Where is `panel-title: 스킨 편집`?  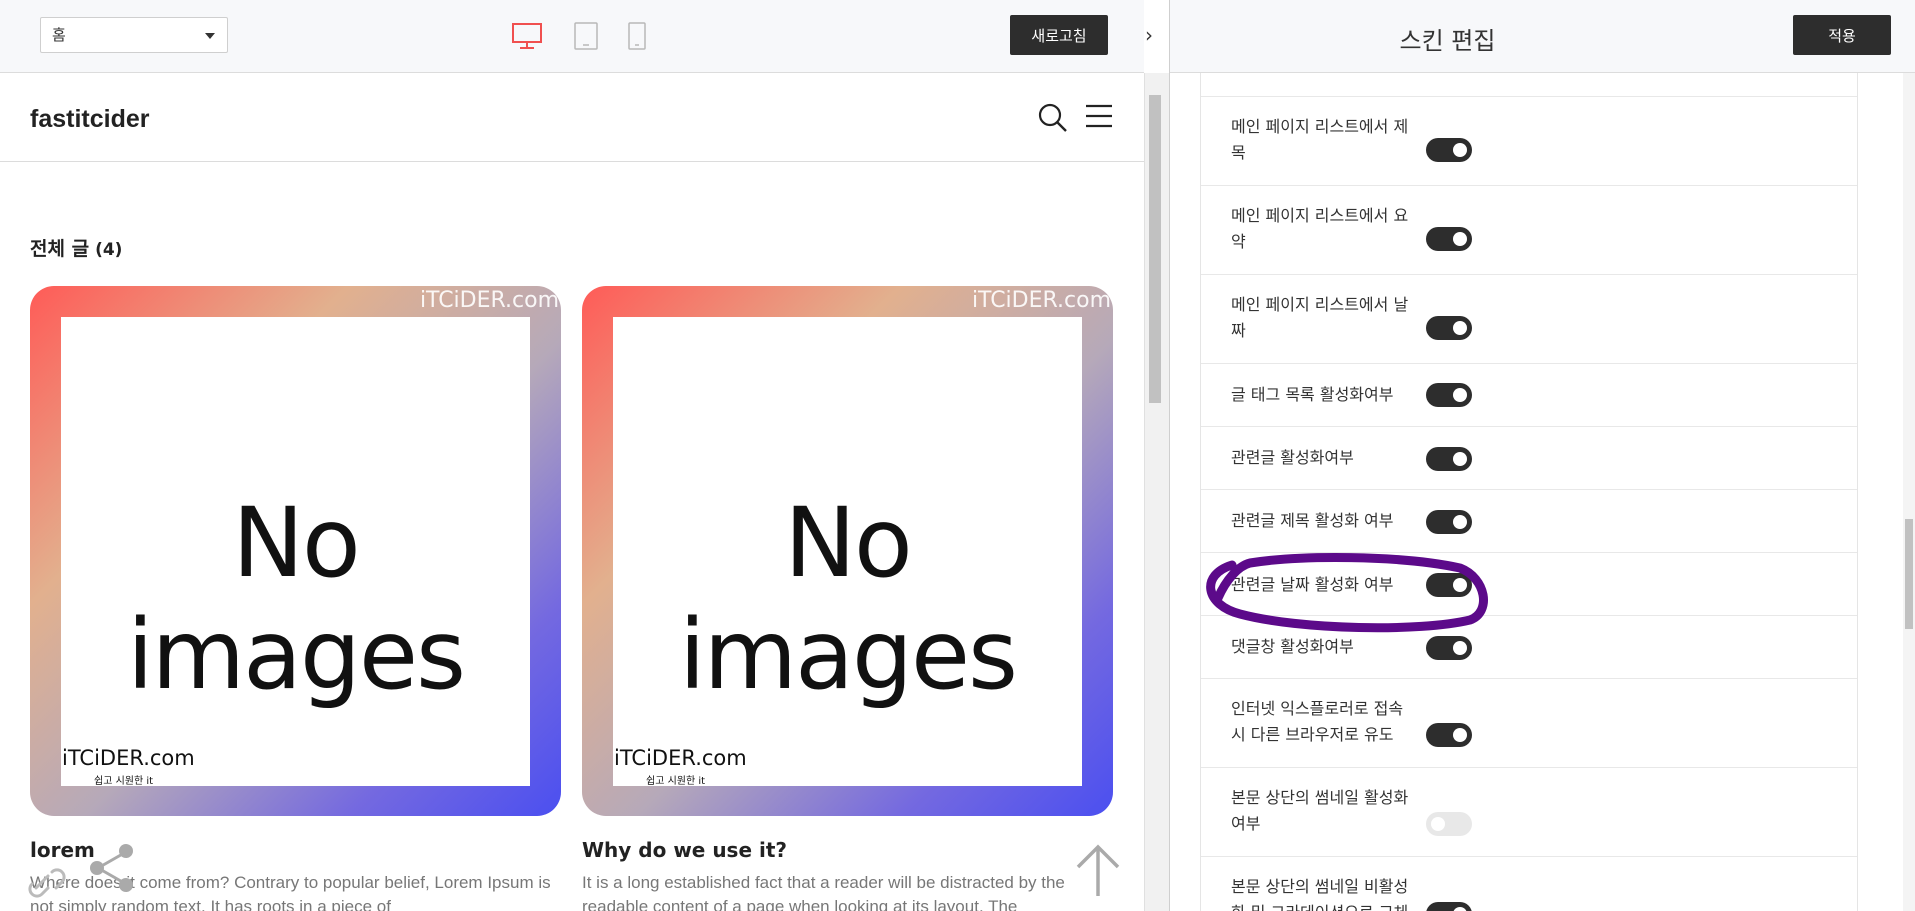
panel-title: 스킨 편집 is located at coordinates (1447, 41).